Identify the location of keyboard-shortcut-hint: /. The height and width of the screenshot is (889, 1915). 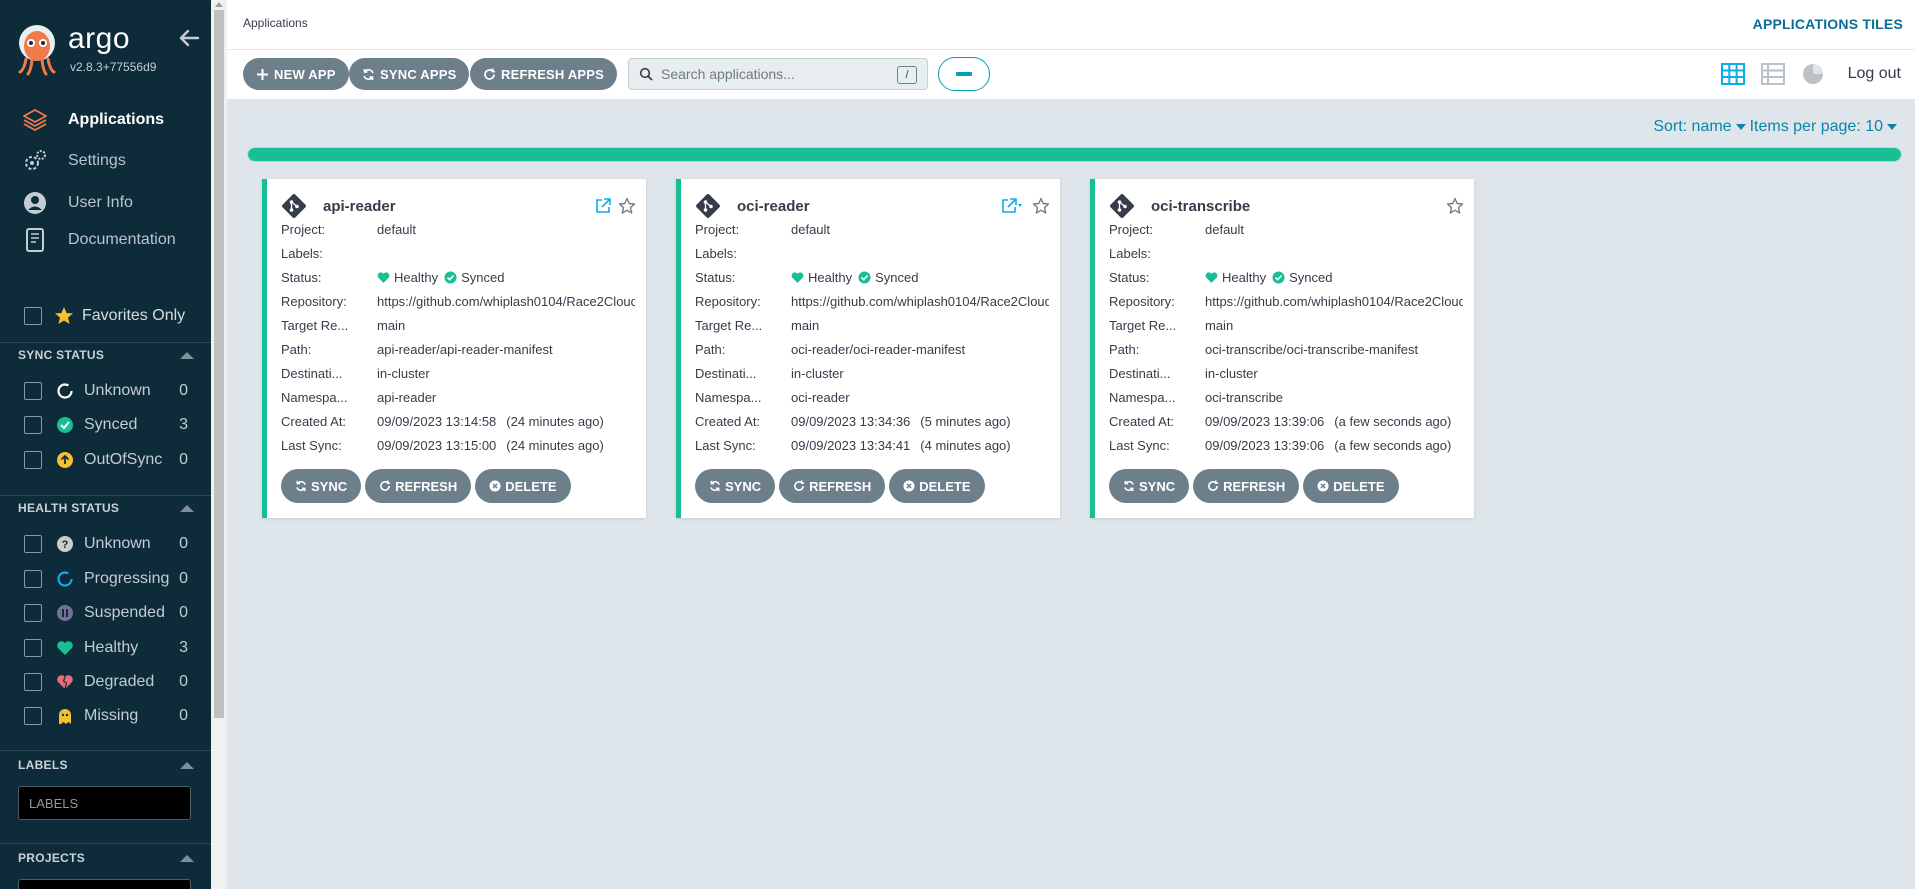
(907, 75).